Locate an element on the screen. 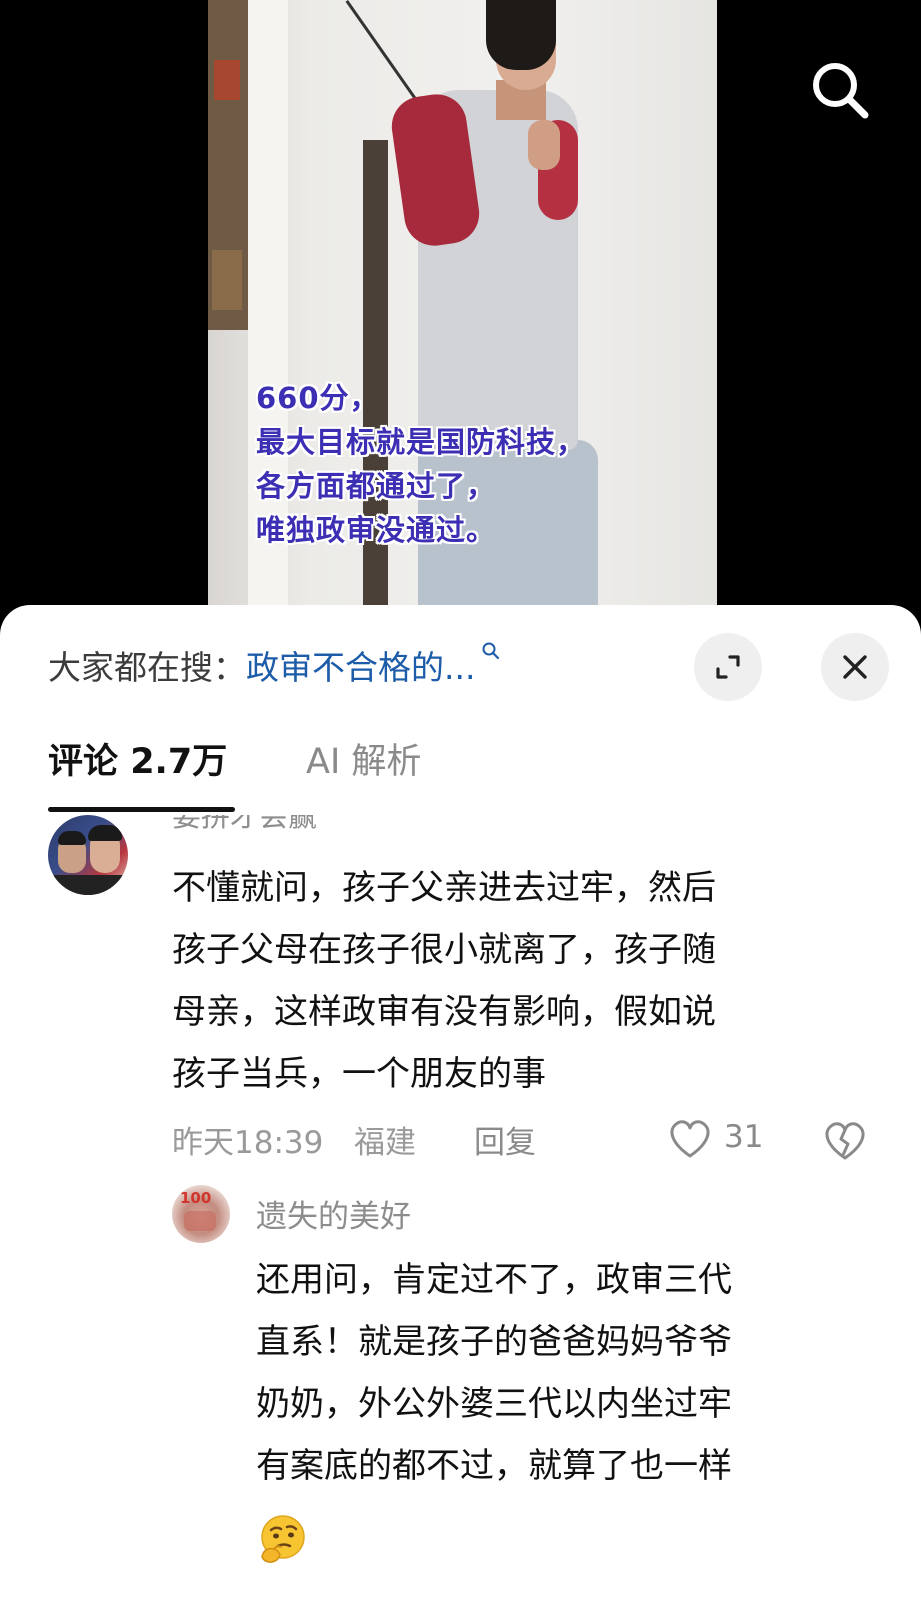 The width and height of the screenshot is (921, 1617). caption-line: 660分， is located at coordinates (318, 398).